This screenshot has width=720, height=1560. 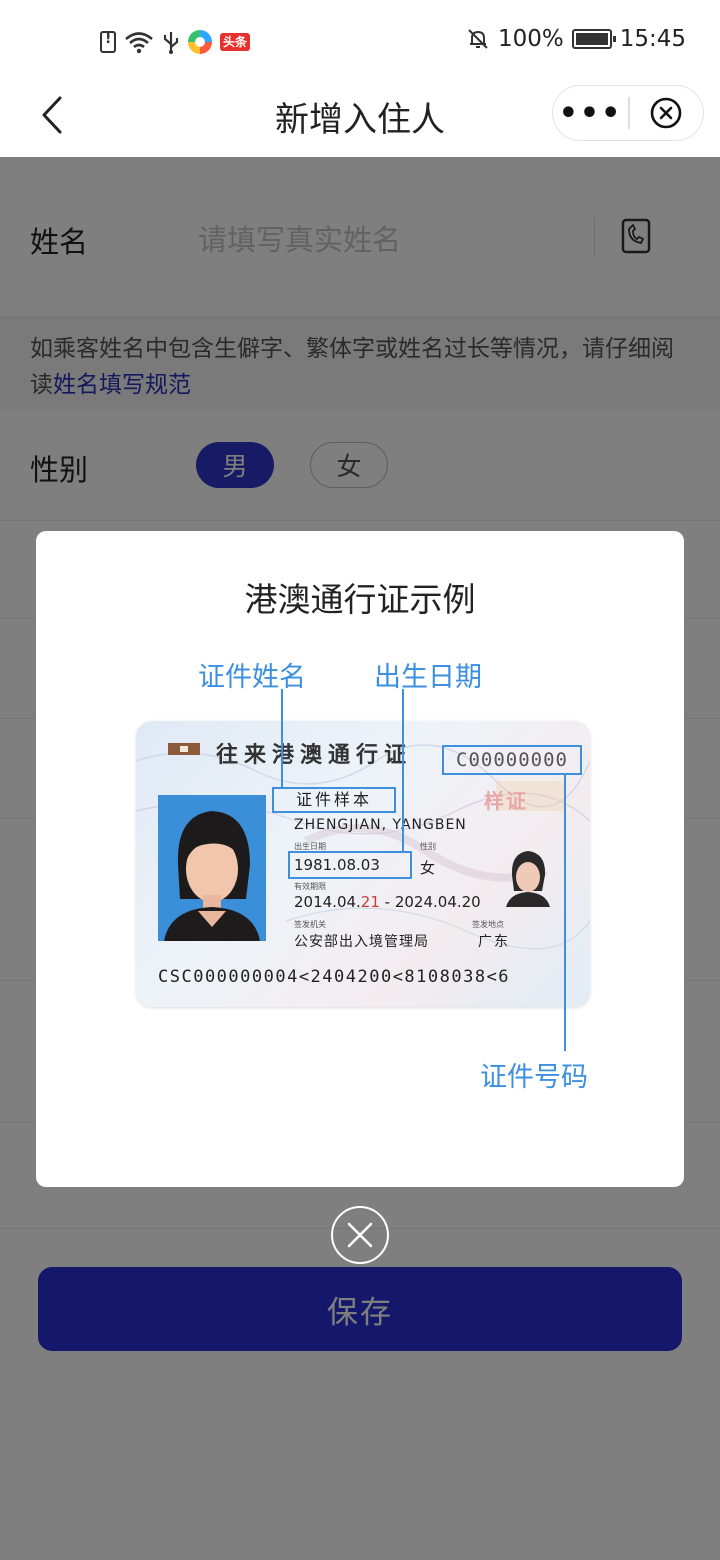 What do you see at coordinates (428, 868) in the screenshot?
I see `card-sex: 女` at bounding box center [428, 868].